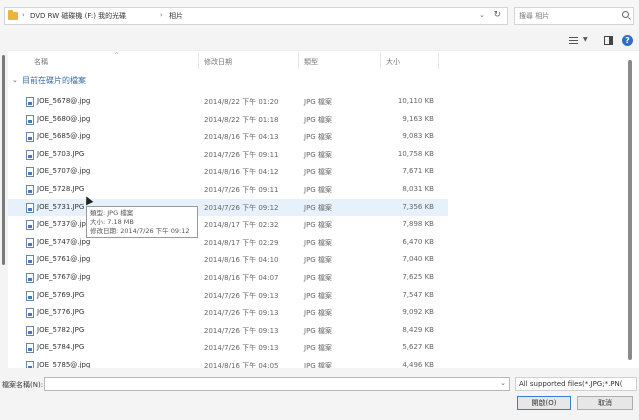 The width and height of the screenshot is (639, 420). What do you see at coordinates (418, 171) in the screenshot?
I see `file-size: 7,671 KB` at bounding box center [418, 171].